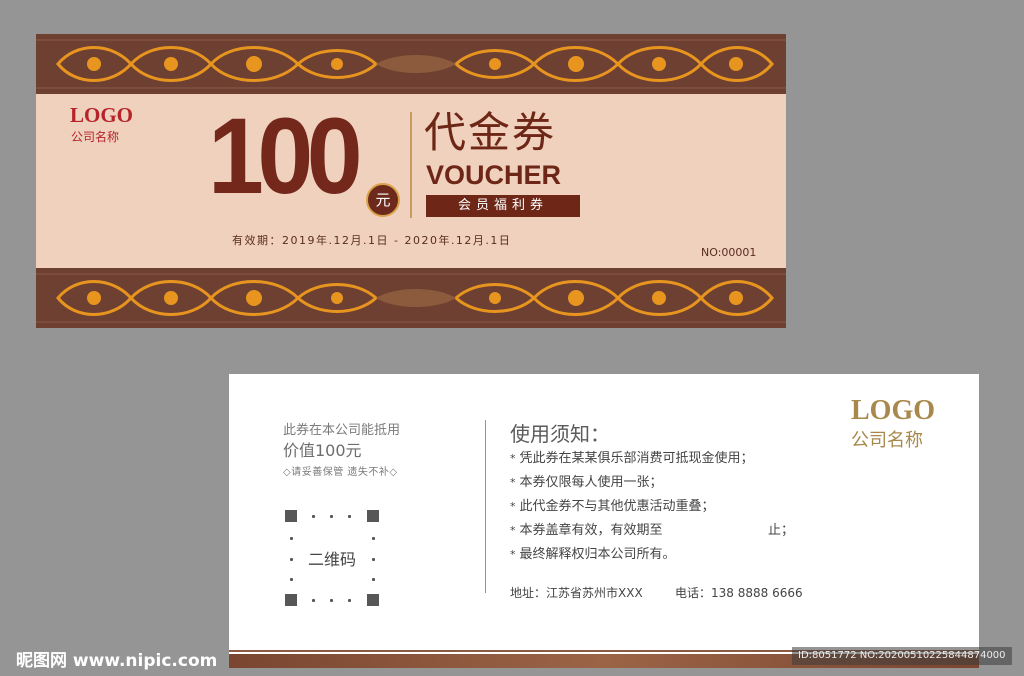 The image size is (1024, 676). Describe the element at coordinates (591, 482) in the screenshot. I see `rule-text: 本券仅限每人使用一张；` at that location.